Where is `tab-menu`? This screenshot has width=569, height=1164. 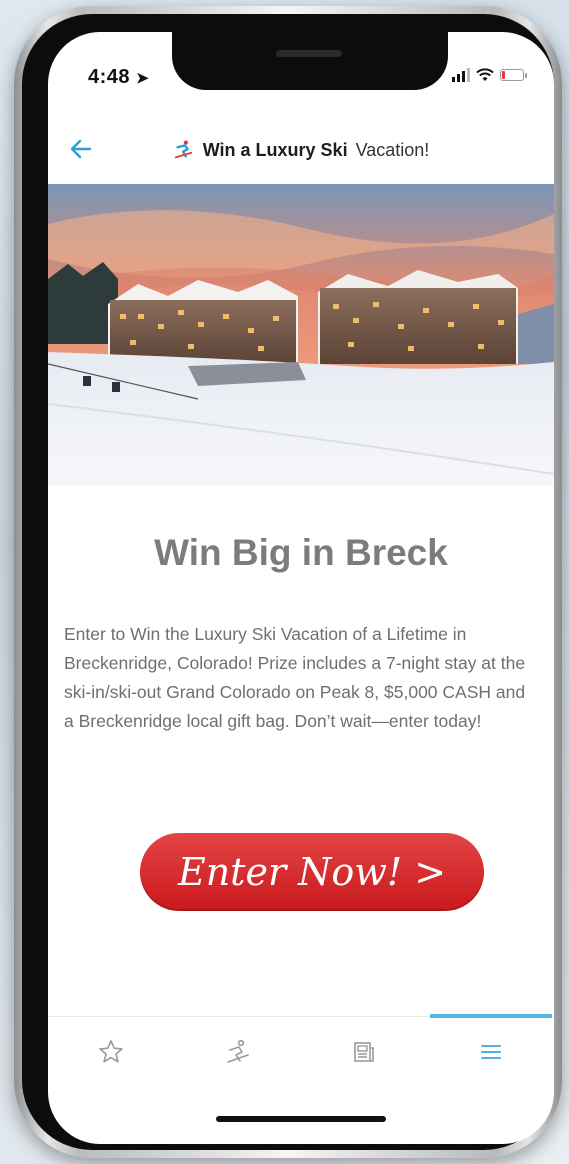 tab-menu is located at coordinates (491, 1050).